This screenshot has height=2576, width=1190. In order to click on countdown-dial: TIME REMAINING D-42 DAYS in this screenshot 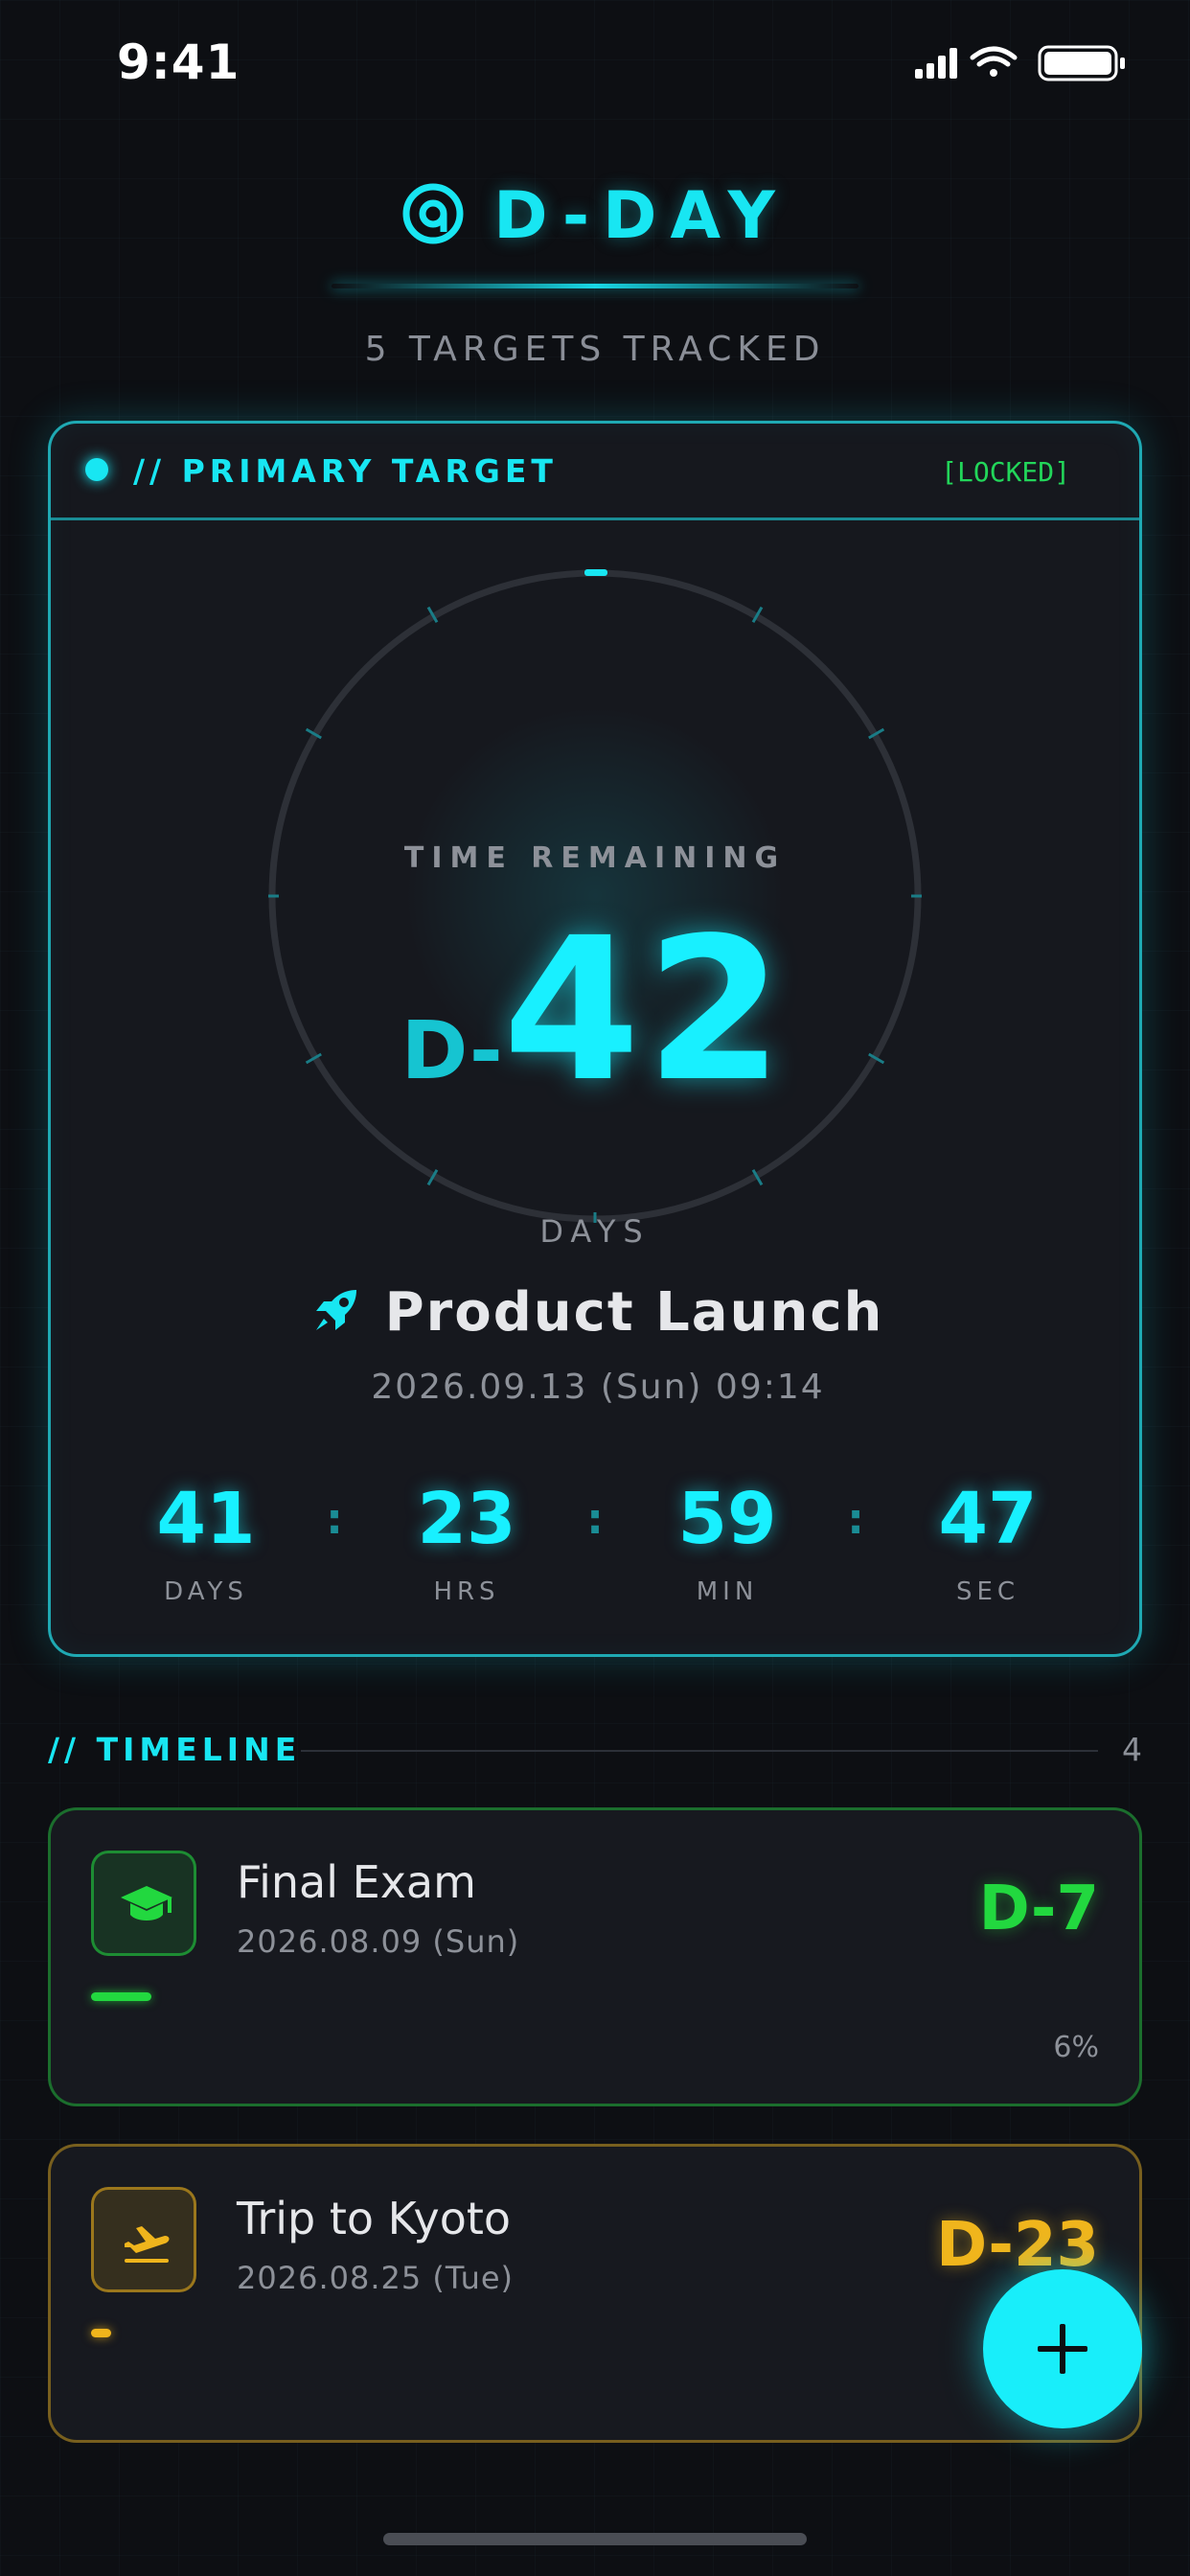, I will do `click(595, 909)`.